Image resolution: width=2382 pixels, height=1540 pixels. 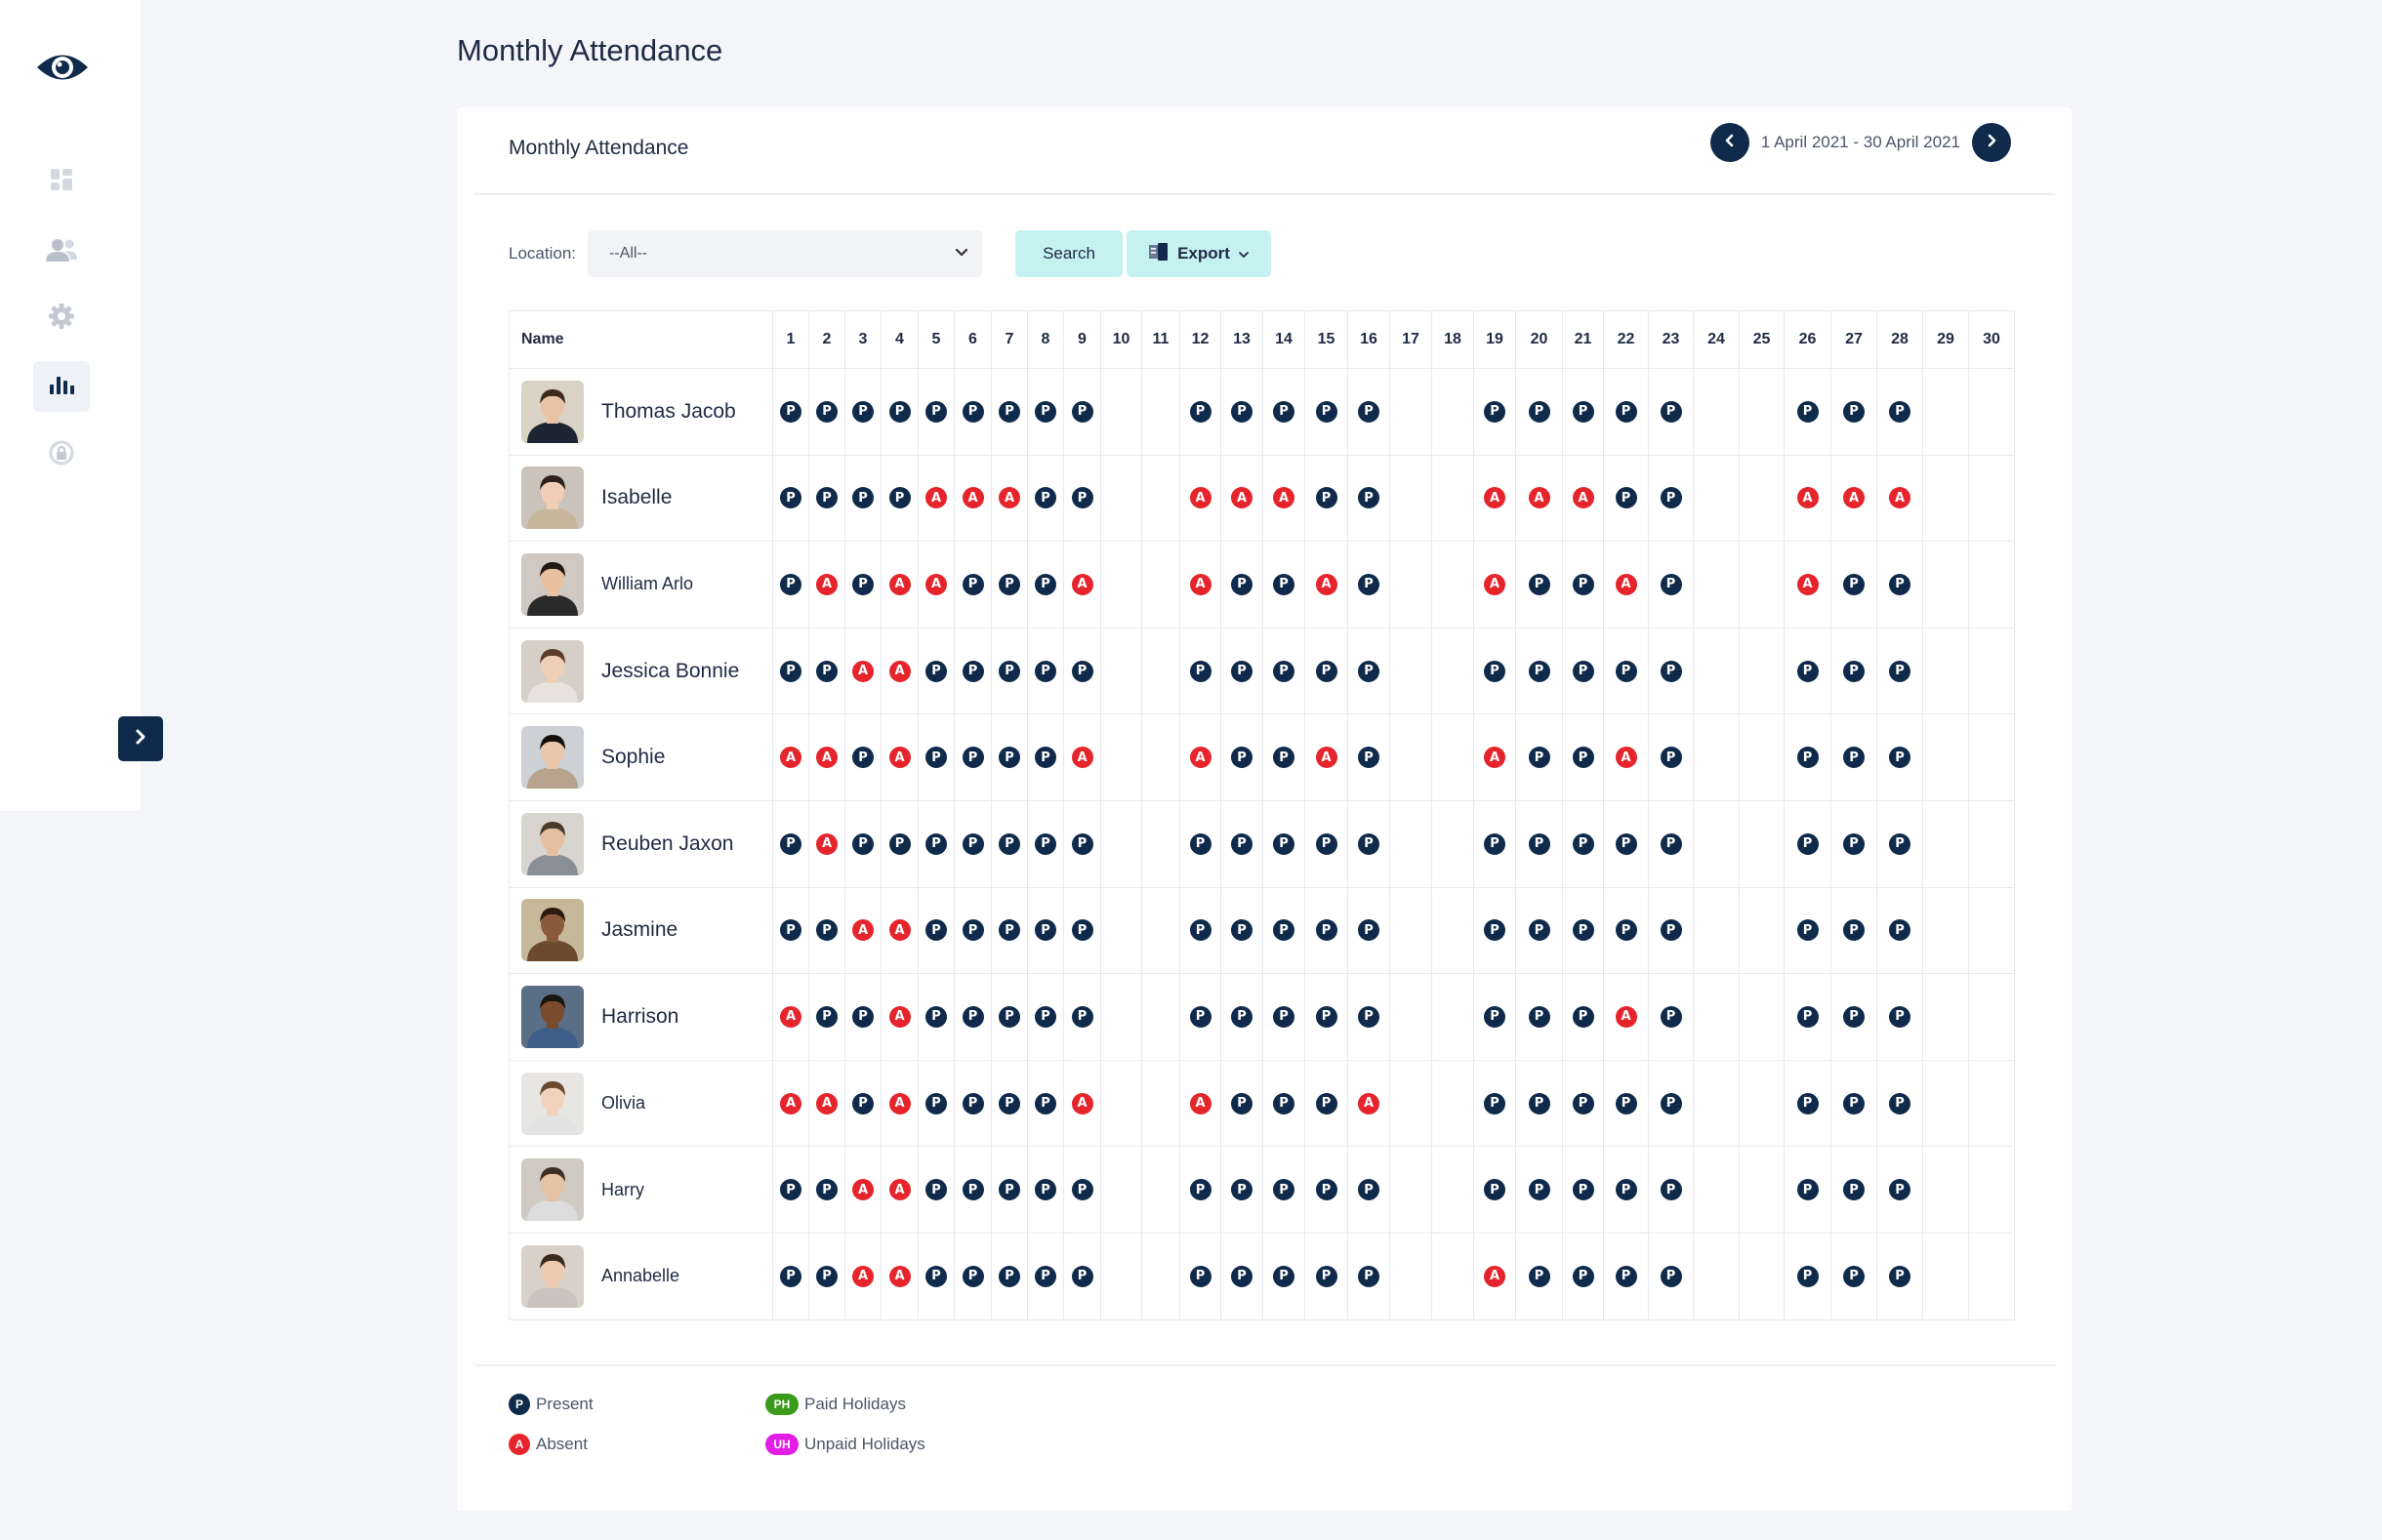 I want to click on export-button: Export, so click(x=1199, y=253).